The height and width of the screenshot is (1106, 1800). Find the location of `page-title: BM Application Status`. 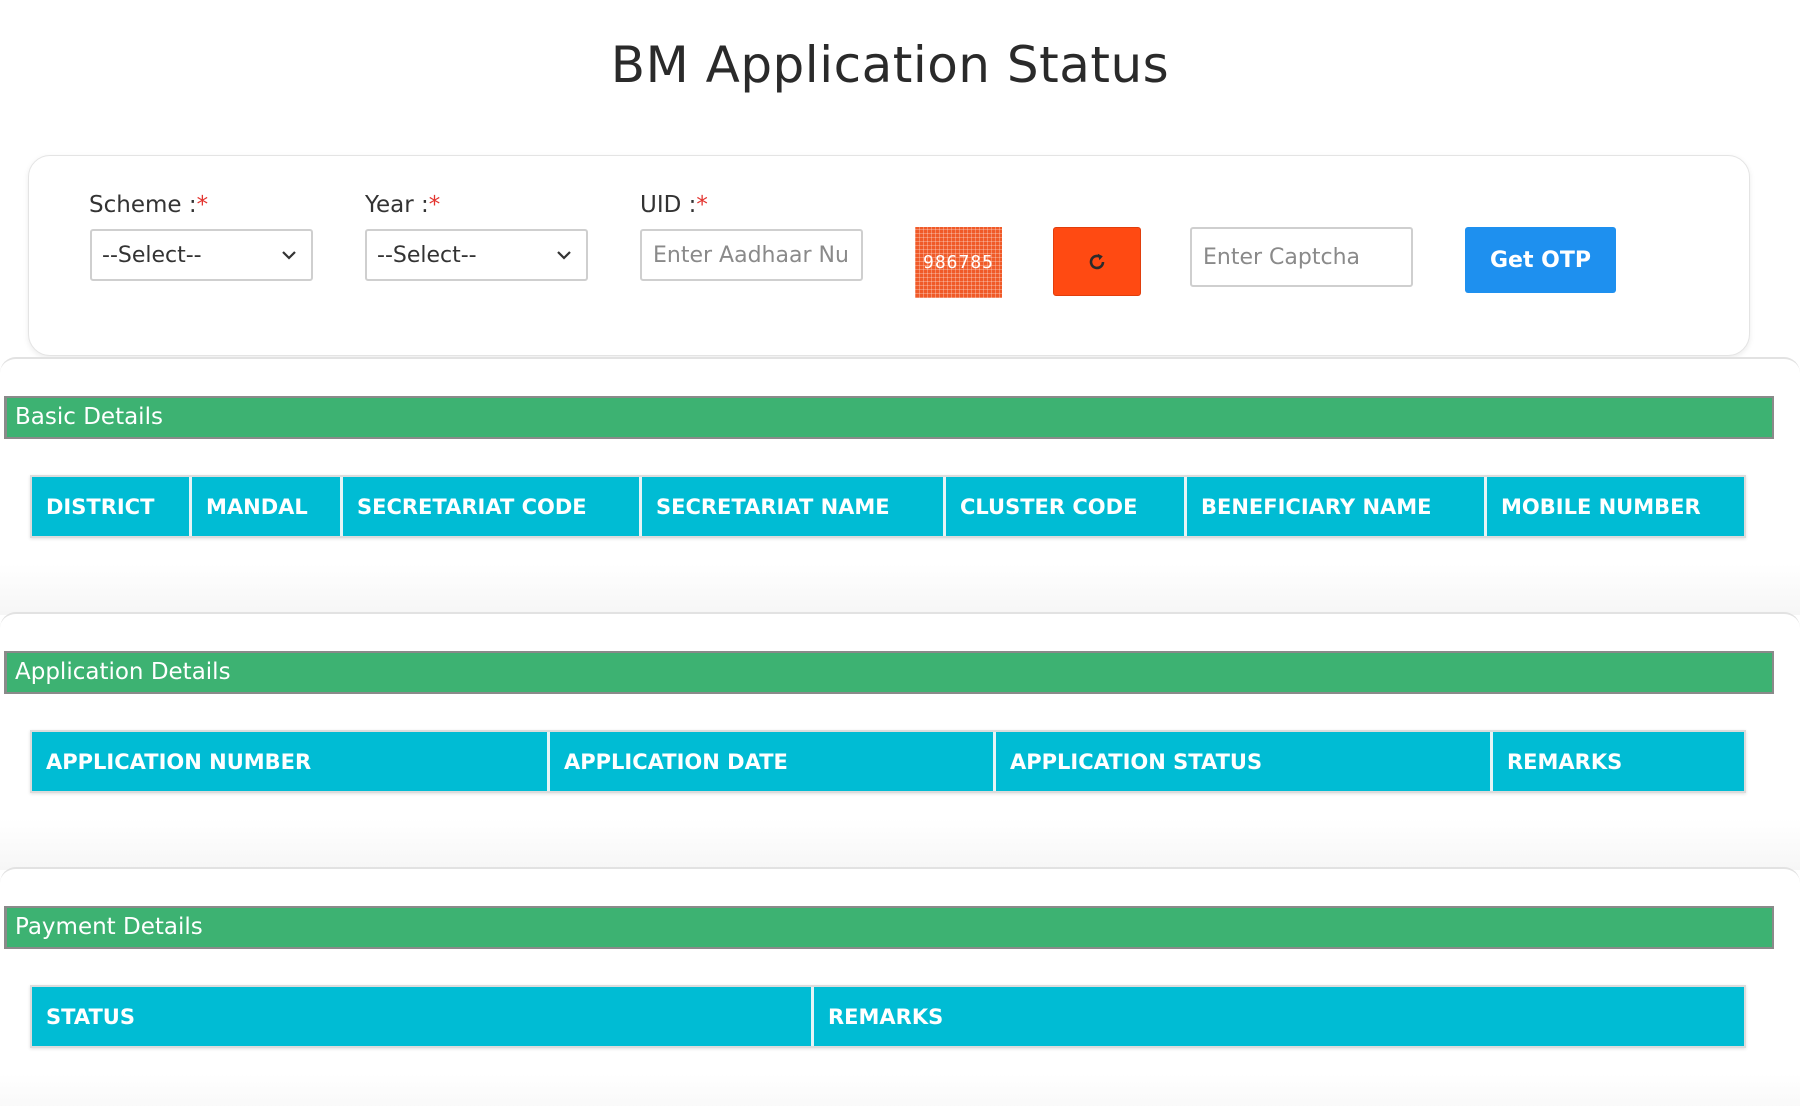

page-title: BM Application Status is located at coordinates (890, 65).